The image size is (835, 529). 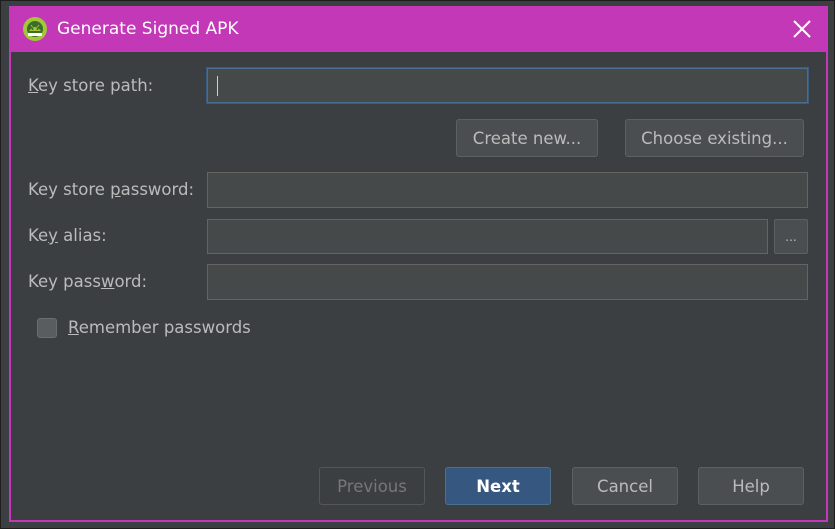 What do you see at coordinates (751, 486) in the screenshot?
I see `help-button: Help` at bounding box center [751, 486].